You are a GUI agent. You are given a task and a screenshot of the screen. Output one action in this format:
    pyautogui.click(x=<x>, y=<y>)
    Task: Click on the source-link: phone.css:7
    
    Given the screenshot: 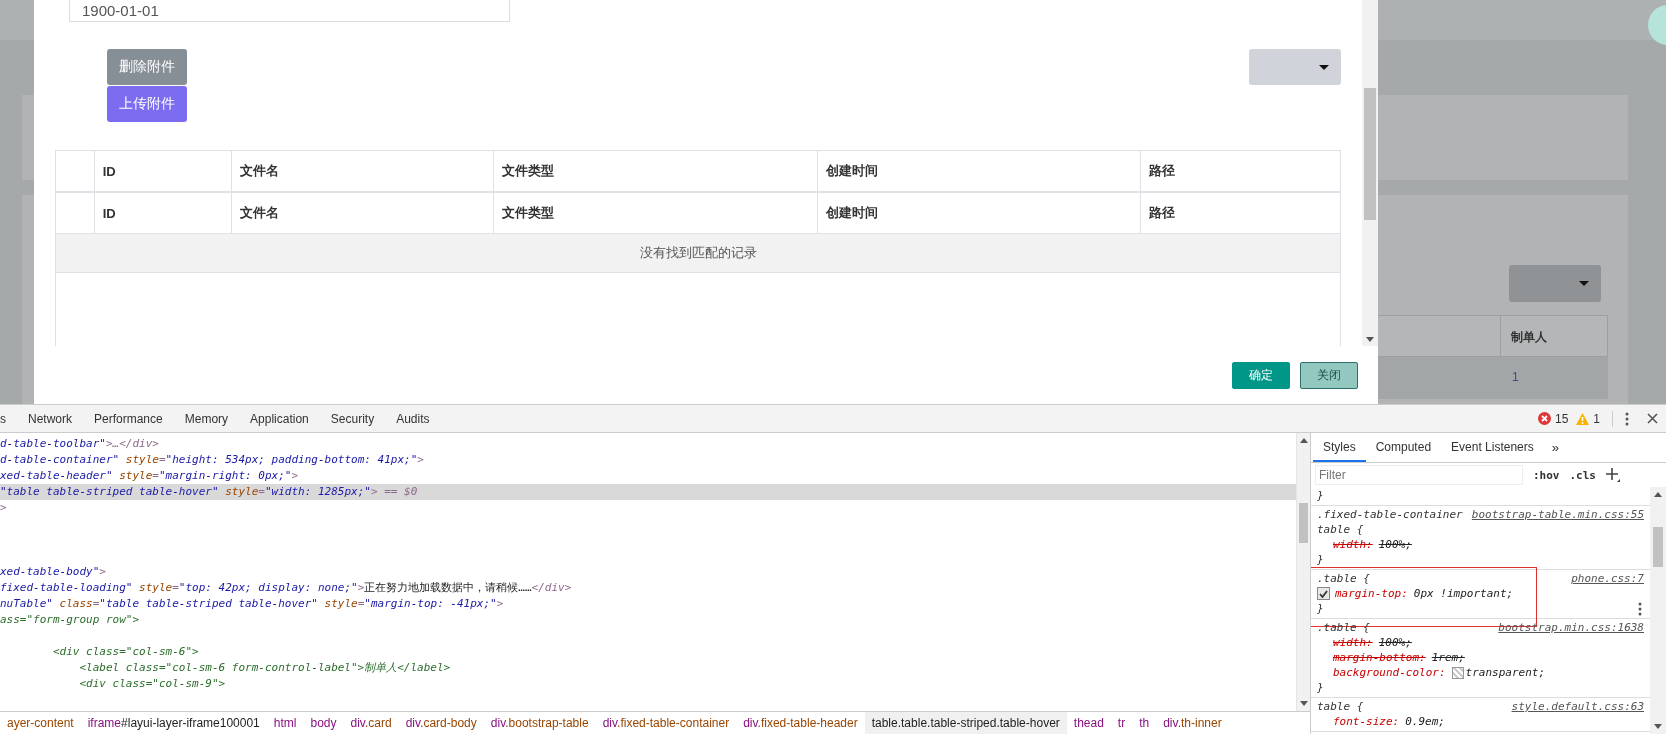 What is the action you would take?
    pyautogui.click(x=1607, y=578)
    